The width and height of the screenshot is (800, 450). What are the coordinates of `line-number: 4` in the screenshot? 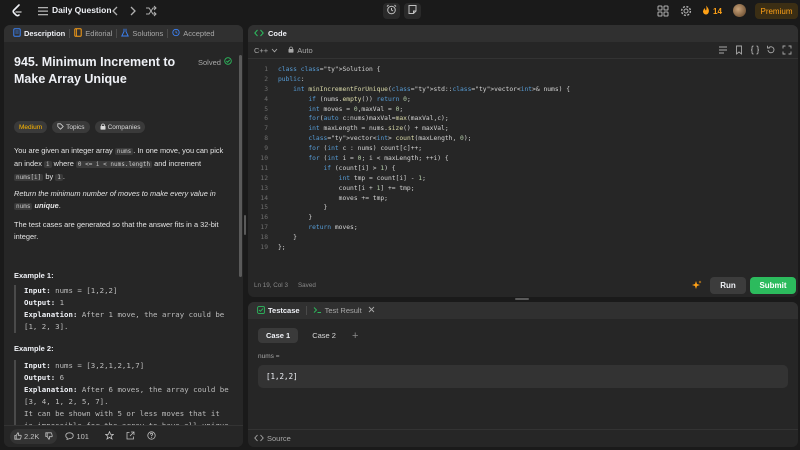 It's located at (266, 99).